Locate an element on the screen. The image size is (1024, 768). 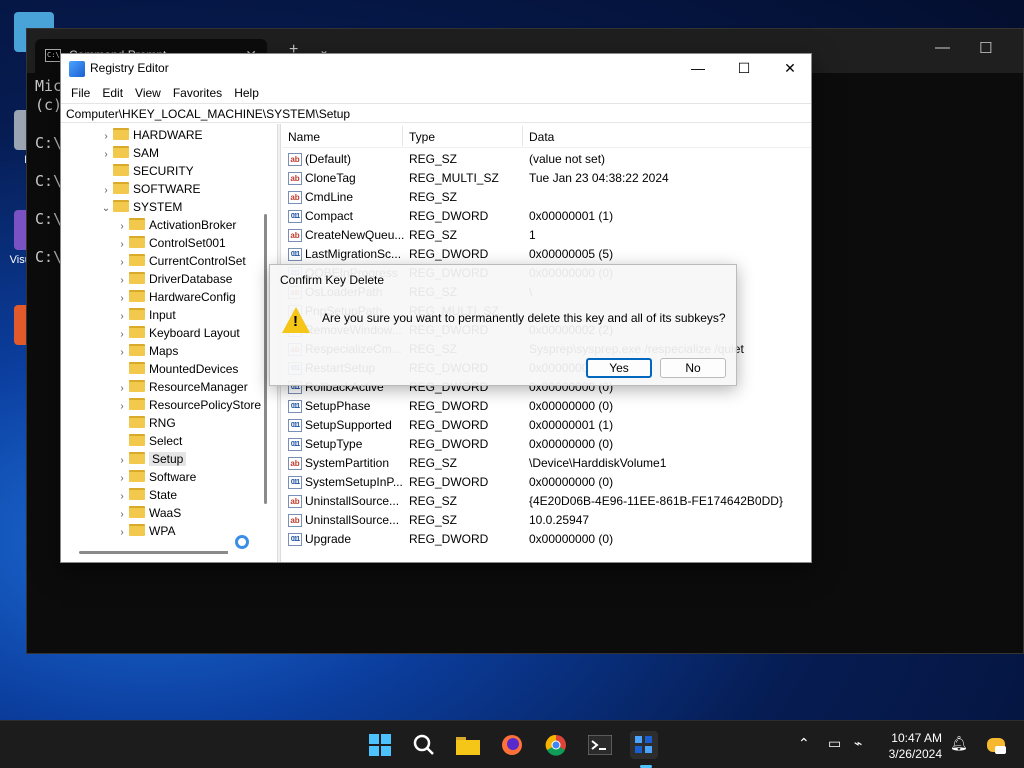
value-data: 0x00000000 (0) is located at coordinates (571, 406).